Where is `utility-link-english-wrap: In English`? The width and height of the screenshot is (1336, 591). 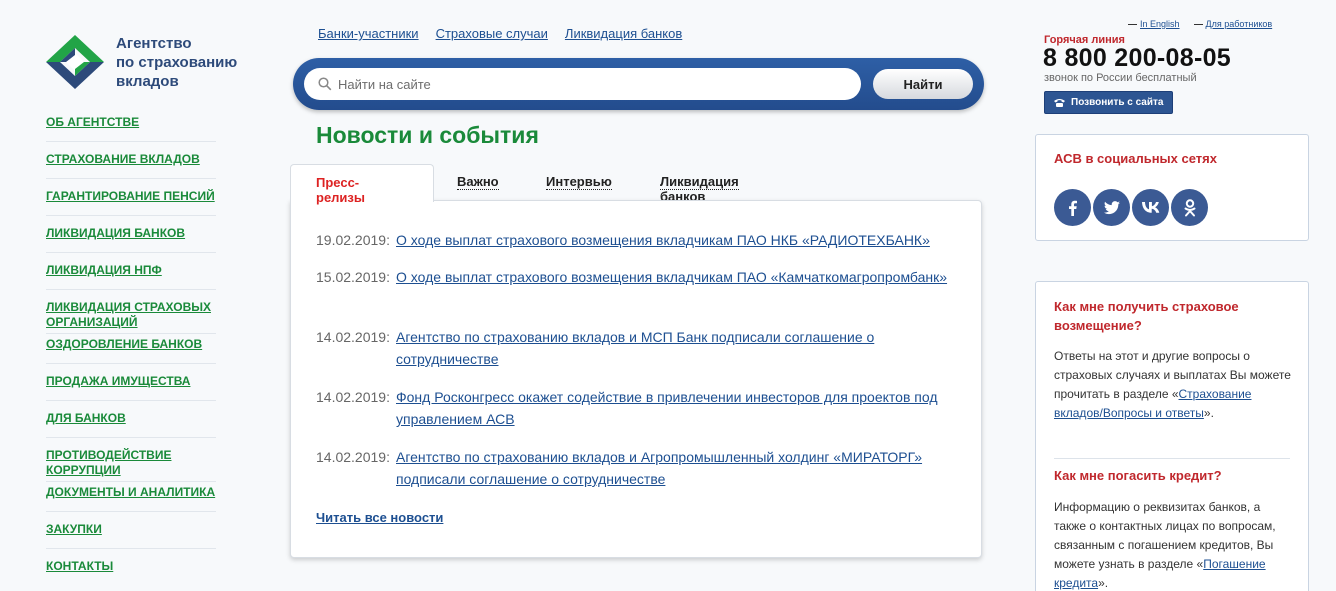 utility-link-english-wrap: In English is located at coordinates (1154, 24).